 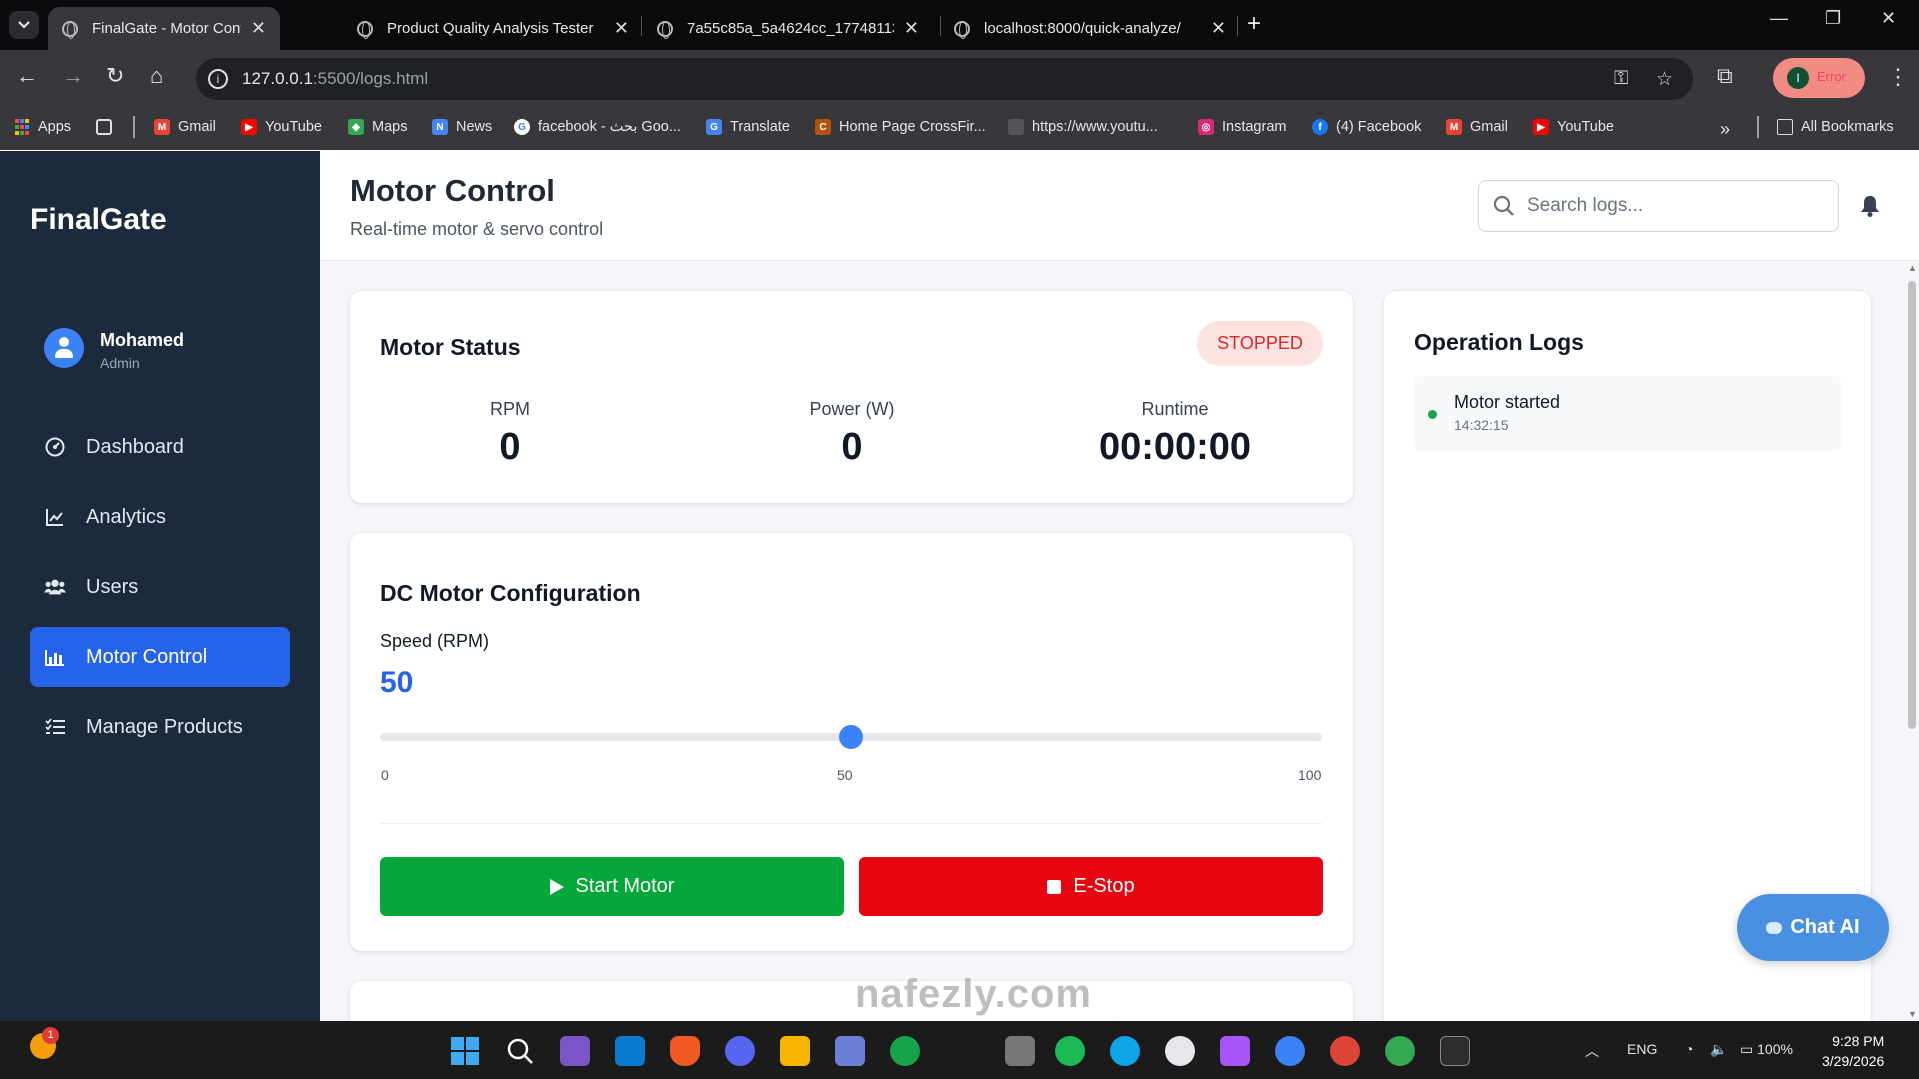 What do you see at coordinates (281, 127) in the screenshot?
I see `bookmark-youtube: ▶ YouTube` at bounding box center [281, 127].